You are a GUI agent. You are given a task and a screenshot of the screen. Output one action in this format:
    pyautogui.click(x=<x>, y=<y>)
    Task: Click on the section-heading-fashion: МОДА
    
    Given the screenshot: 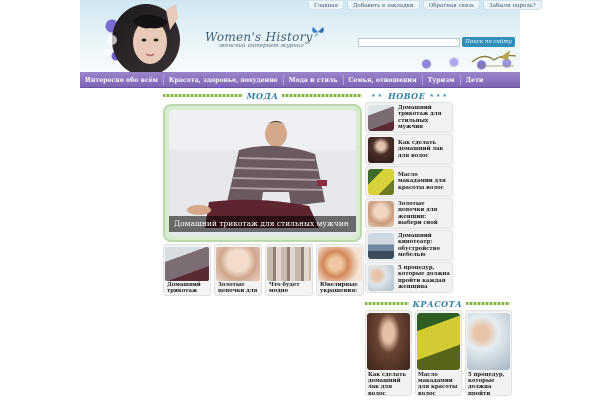 What is the action you would take?
    pyautogui.click(x=263, y=95)
    